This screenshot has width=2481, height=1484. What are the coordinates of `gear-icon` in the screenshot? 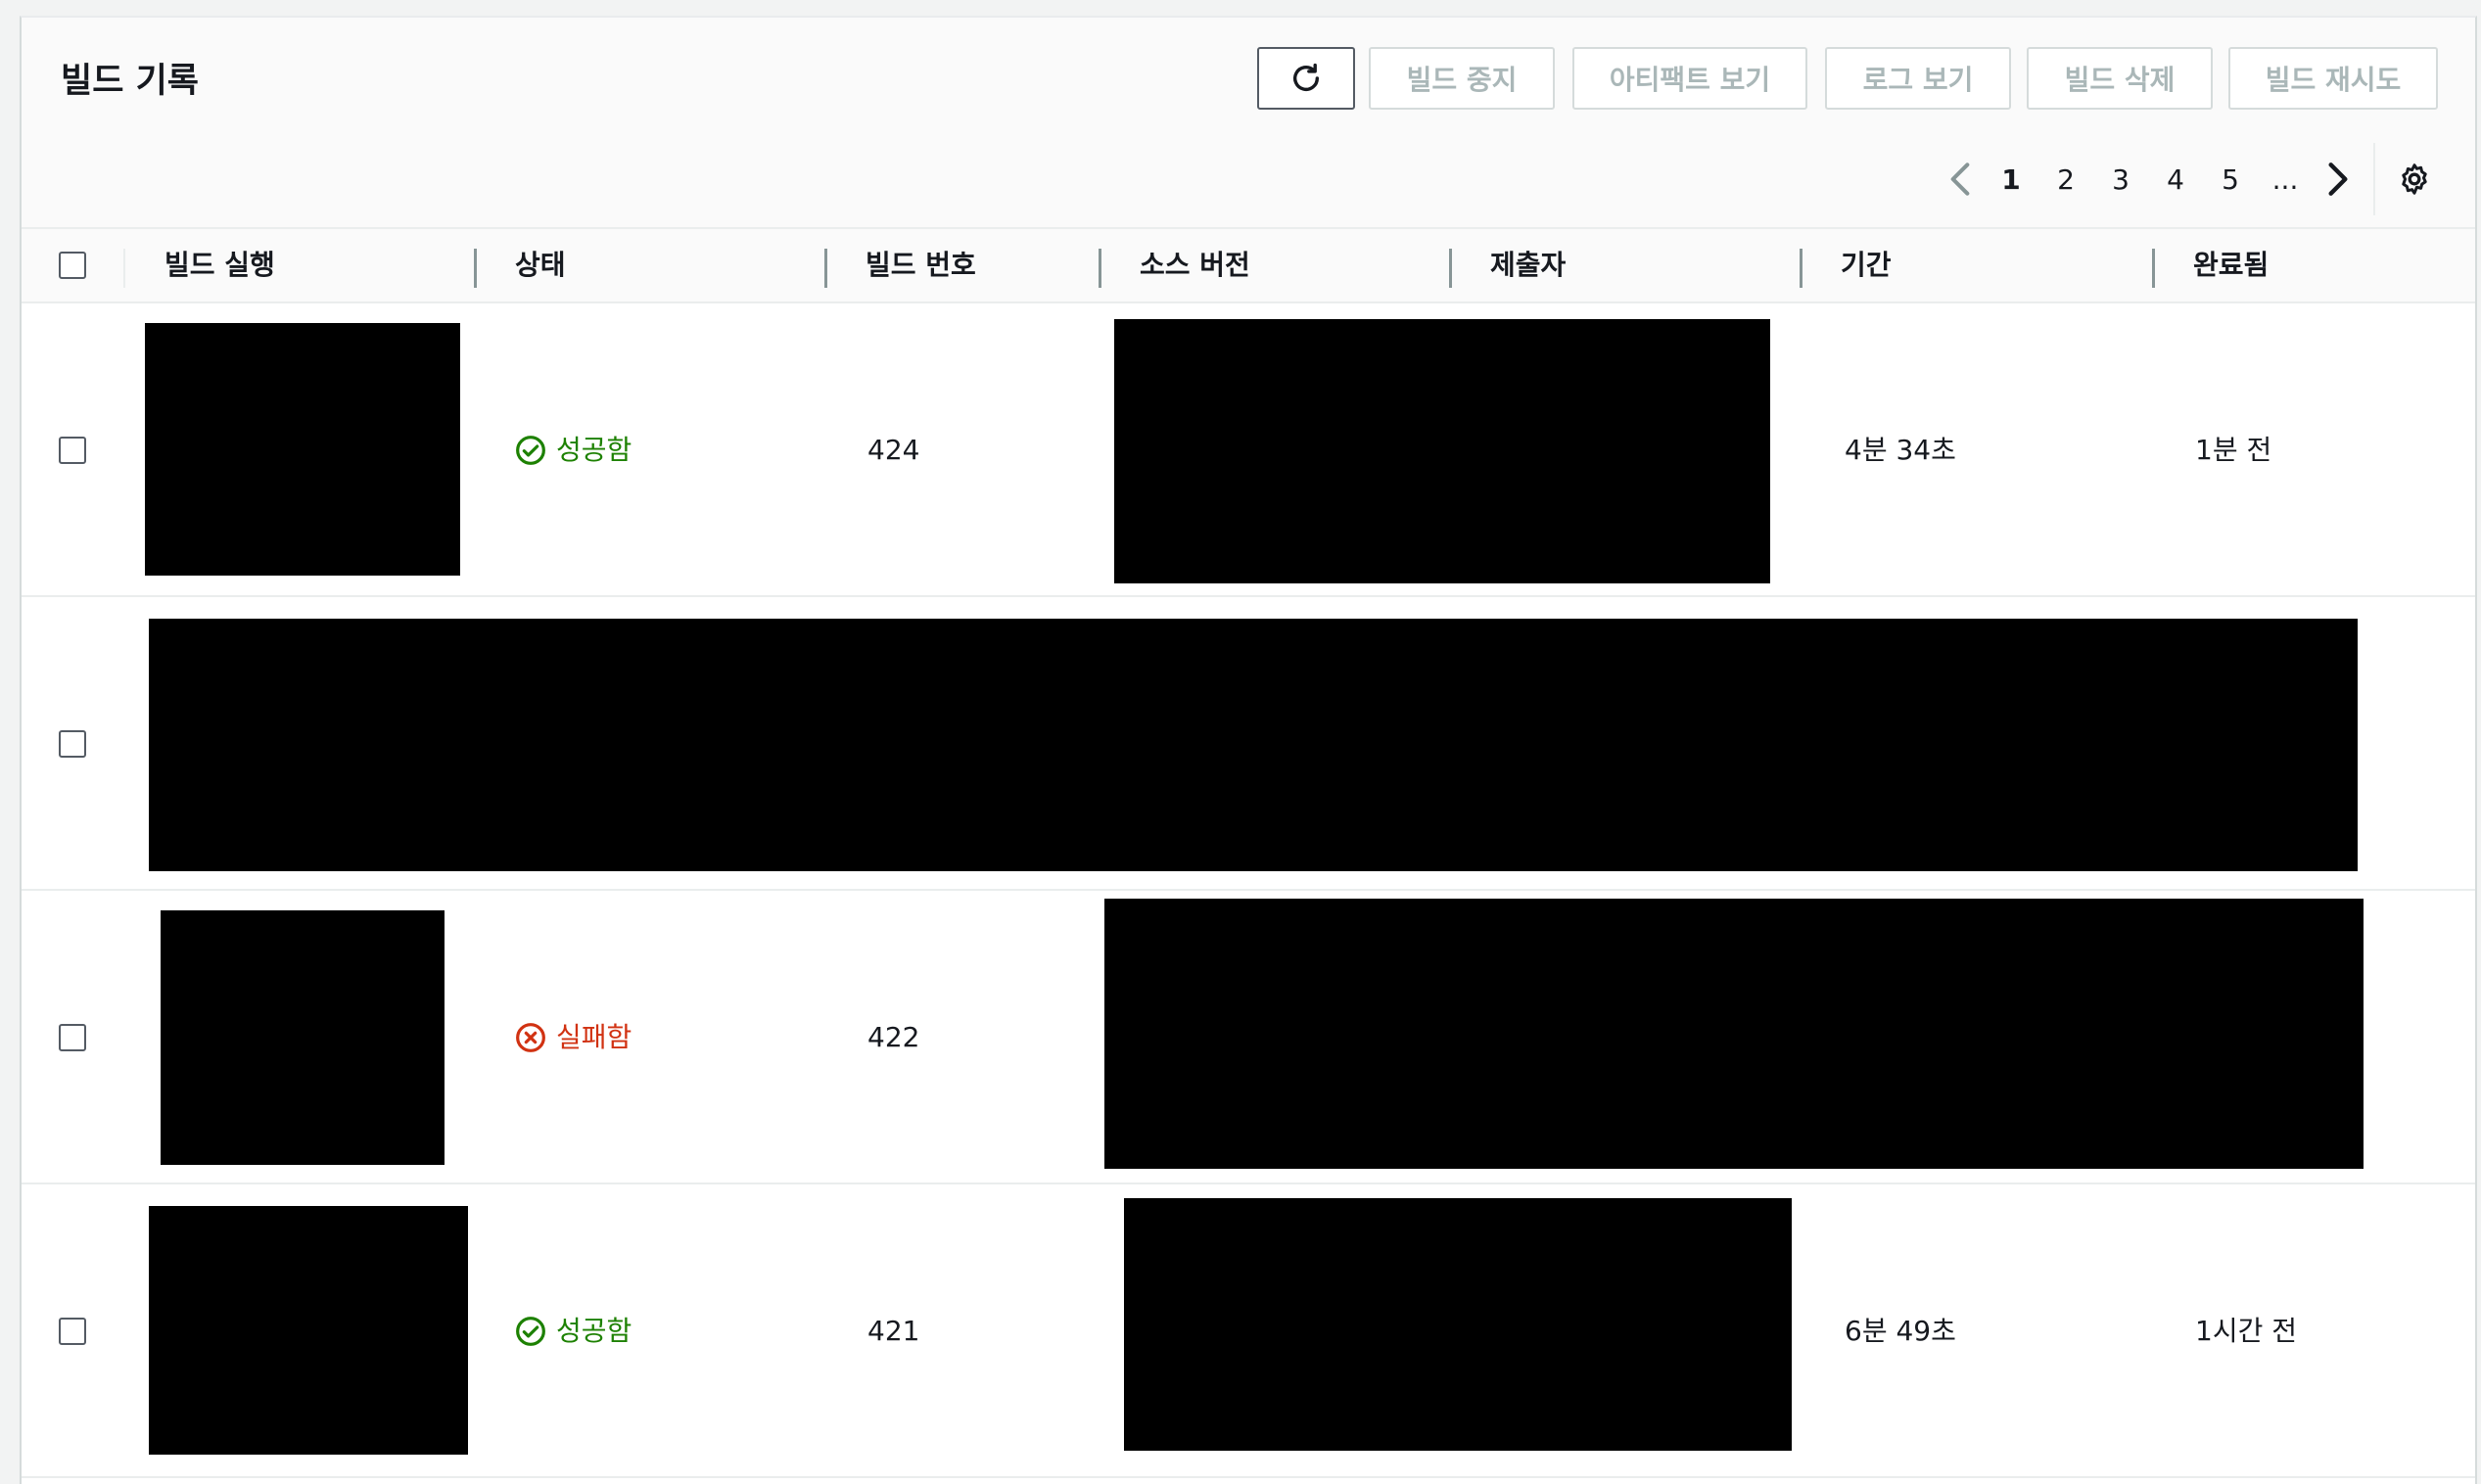 It's located at (2414, 179).